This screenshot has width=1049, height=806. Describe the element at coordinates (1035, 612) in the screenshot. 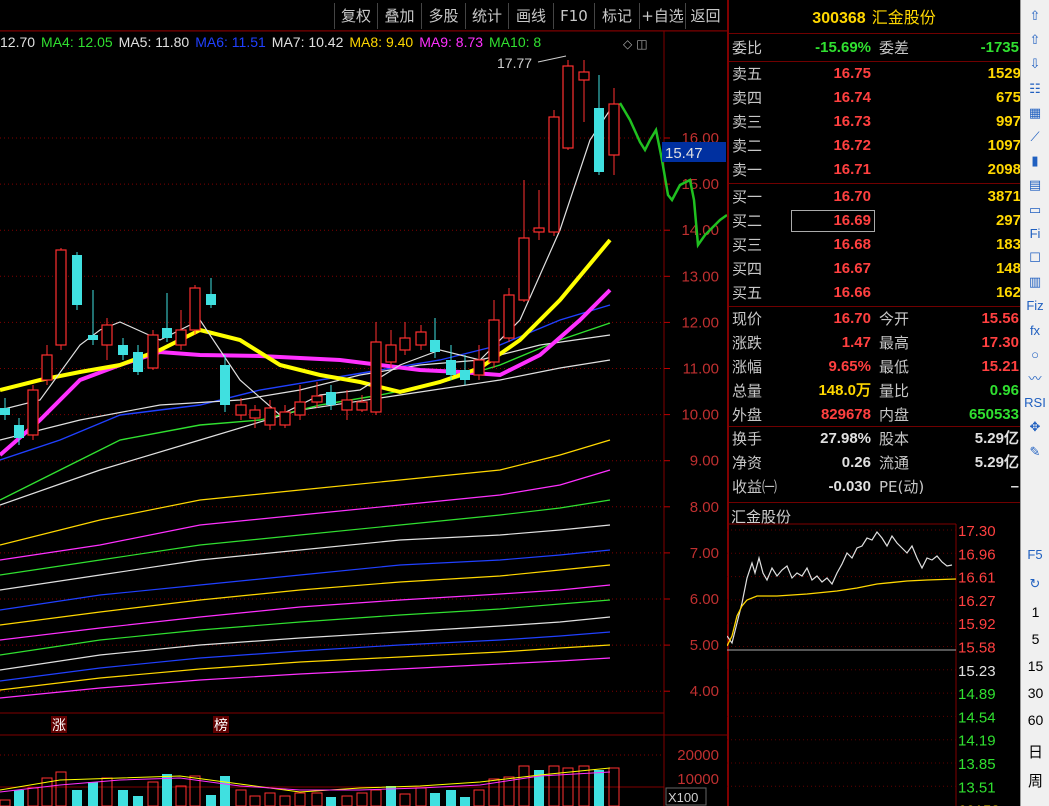

I see `period-1: 1` at that location.